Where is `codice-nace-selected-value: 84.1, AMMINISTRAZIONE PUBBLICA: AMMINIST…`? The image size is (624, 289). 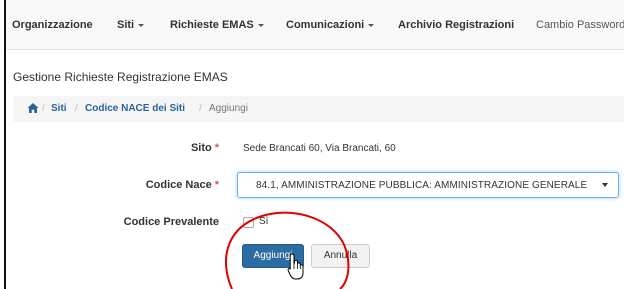
codice-nace-selected-value: 84.1, AMMINISTRAZIONE PUBBLICA: AMMINIST… is located at coordinates (422, 185).